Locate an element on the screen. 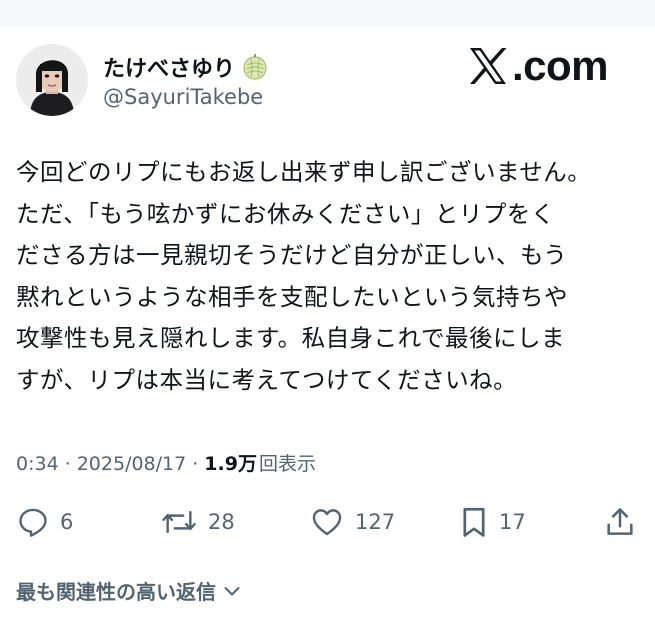 Image resolution: width=655 pixels, height=624 pixels. tweet-text-line: ださる方は一見親切そうだけど自分が正しい、もう is located at coordinates (292, 255).